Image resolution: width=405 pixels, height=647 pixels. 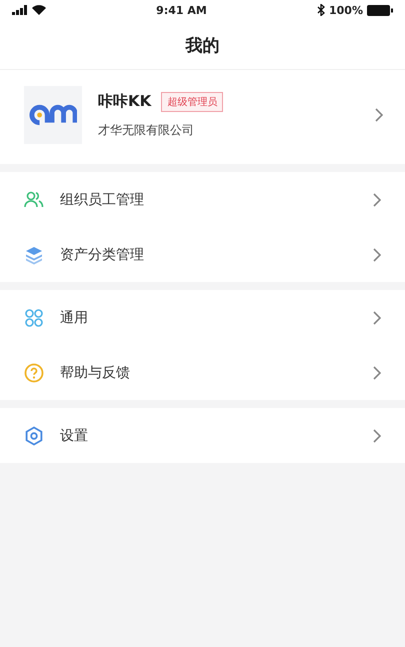 What do you see at coordinates (181, 10) in the screenshot?
I see `status-time: 9:41 AM` at bounding box center [181, 10].